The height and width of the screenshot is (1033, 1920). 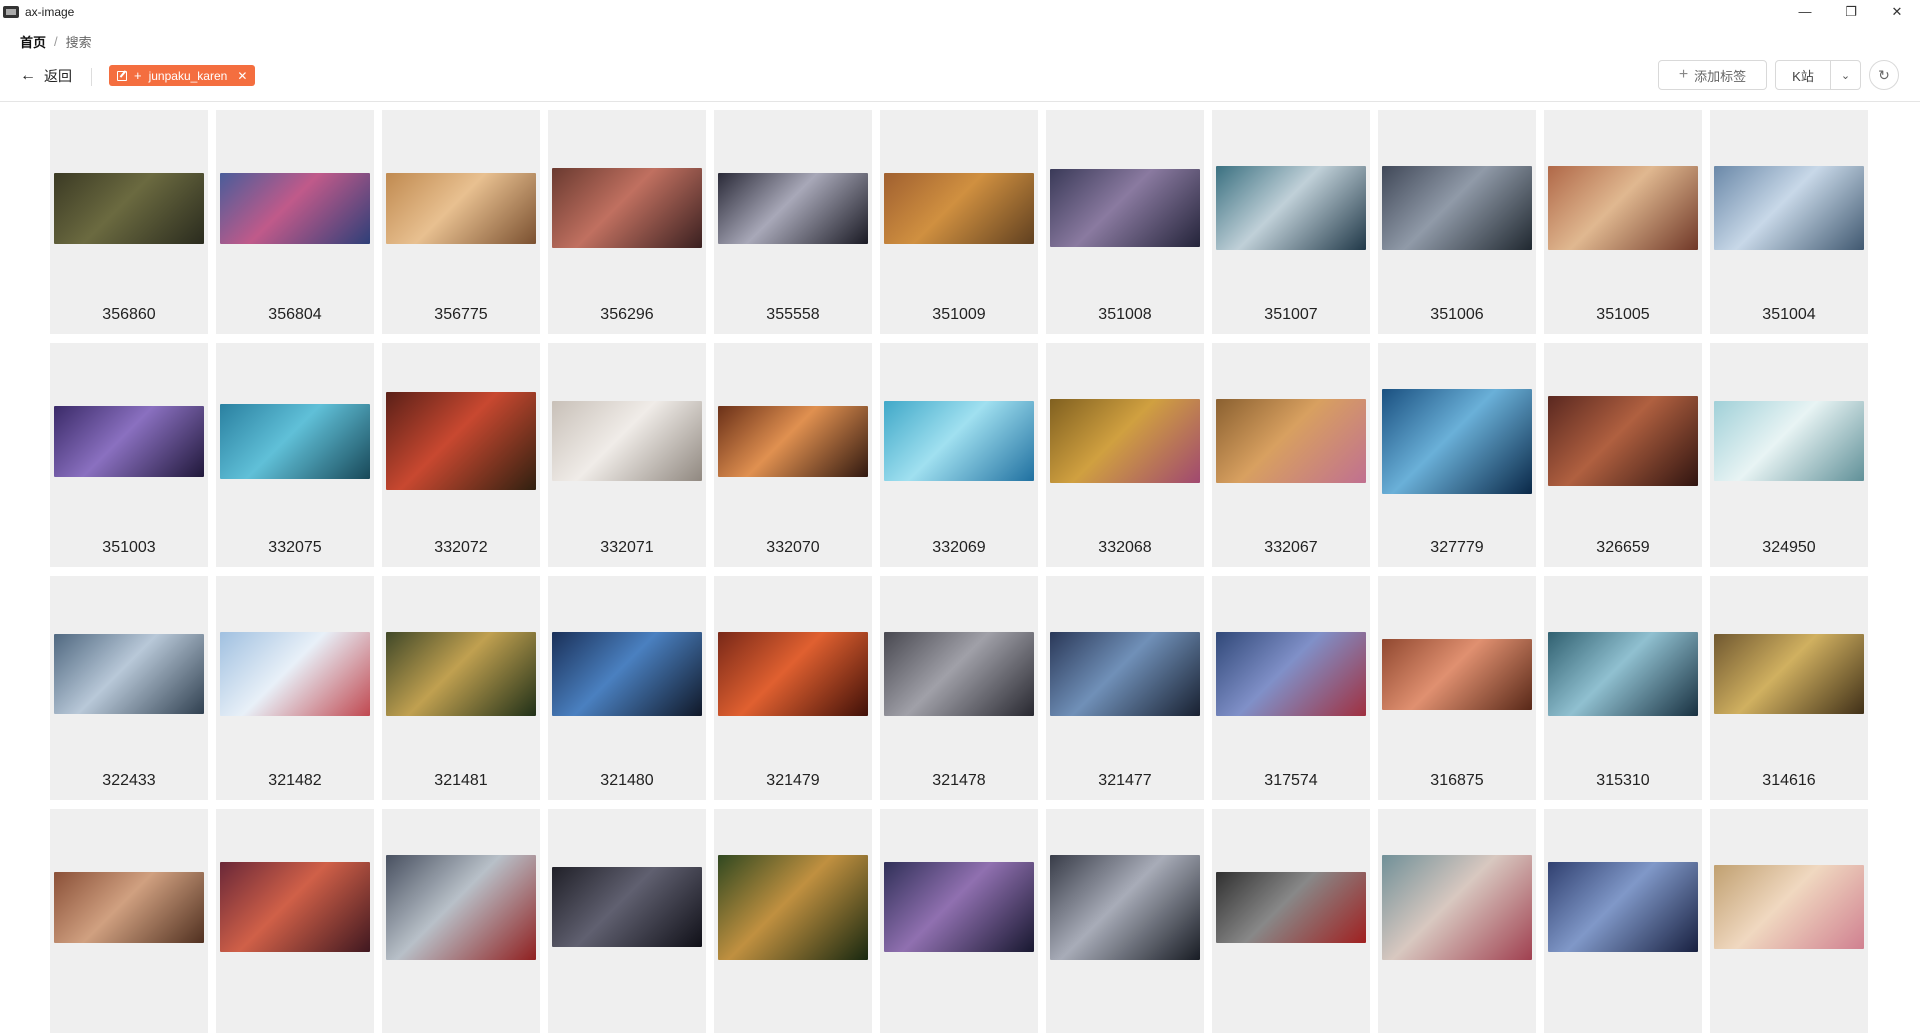 I want to click on image-card: 355558, so click(x=793, y=222).